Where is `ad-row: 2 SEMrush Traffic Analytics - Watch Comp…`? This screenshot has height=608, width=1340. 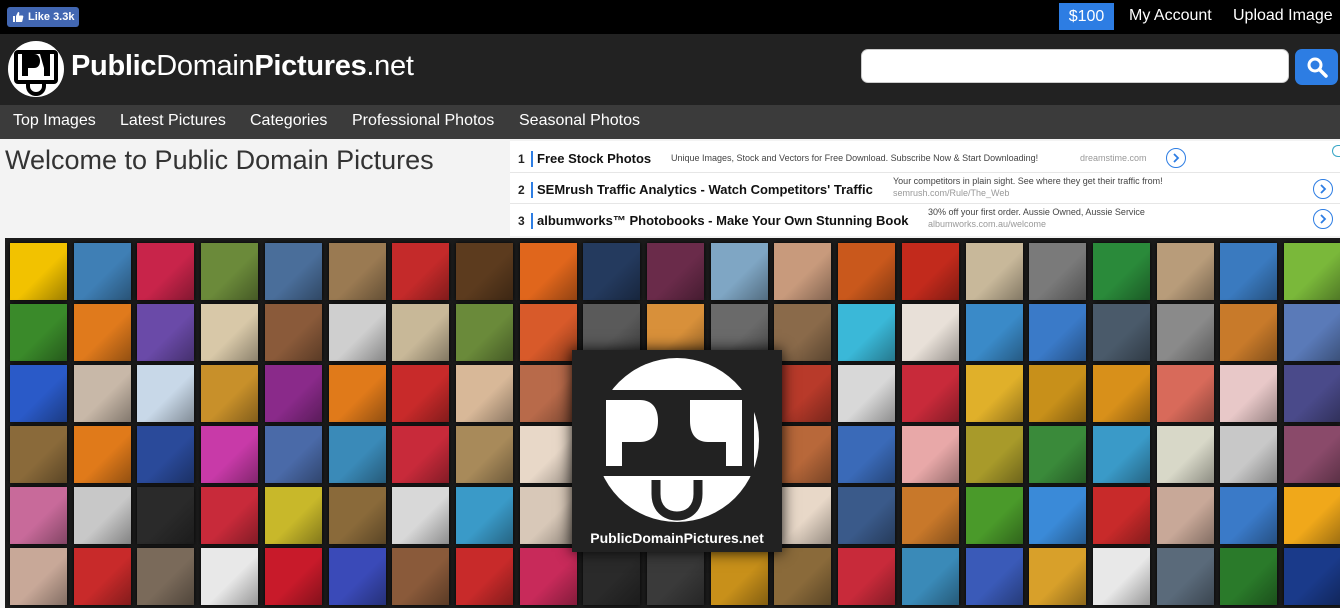
ad-row: 2 SEMrush Traffic Analytics - Watch Comp… is located at coordinates (925, 189).